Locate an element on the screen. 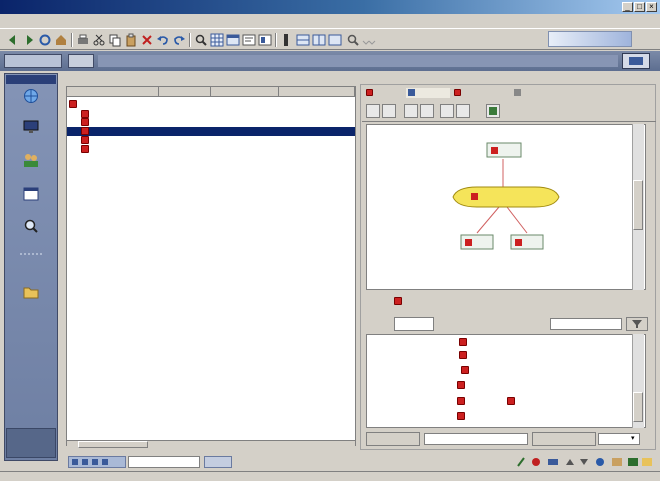 The width and height of the screenshot is (660, 481). graph-canvas is located at coordinates (506, 207).